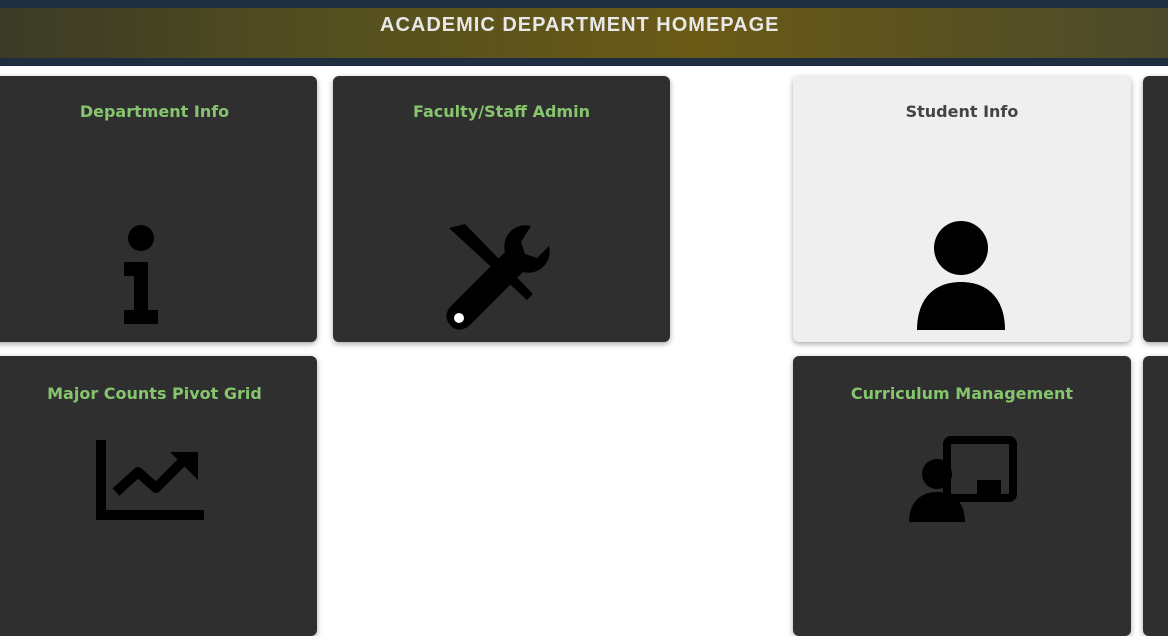 The height and width of the screenshot is (636, 1168). I want to click on header-right-text, so click(940, 39).